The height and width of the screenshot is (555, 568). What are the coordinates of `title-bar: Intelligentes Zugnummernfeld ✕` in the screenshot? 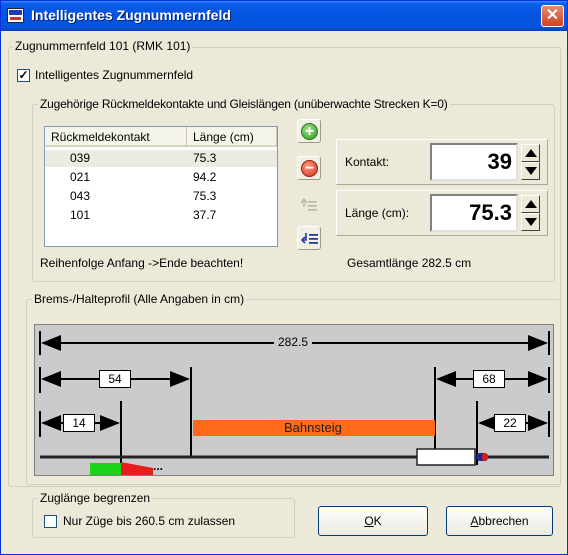 It's located at (284, 16).